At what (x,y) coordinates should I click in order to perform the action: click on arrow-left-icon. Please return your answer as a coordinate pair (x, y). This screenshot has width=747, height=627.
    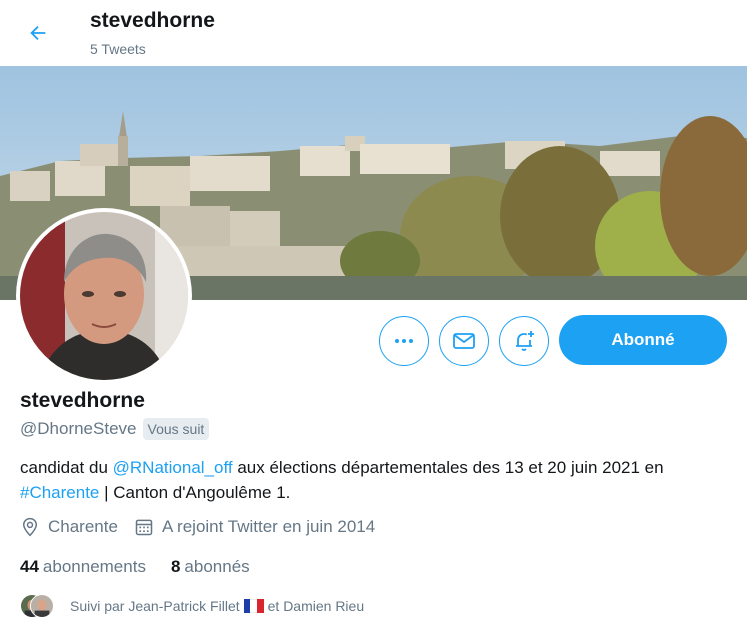
    Looking at the image, I should click on (38, 33).